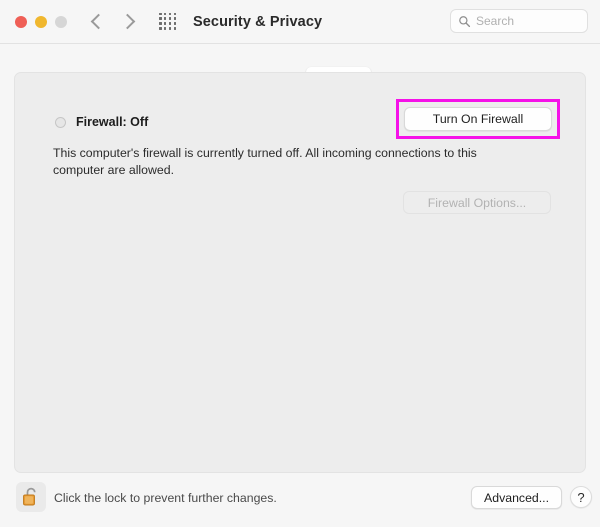 Image resolution: width=600 pixels, height=527 pixels. Describe the element at coordinates (127, 21) in the screenshot. I see `chevron-right-icon` at that location.